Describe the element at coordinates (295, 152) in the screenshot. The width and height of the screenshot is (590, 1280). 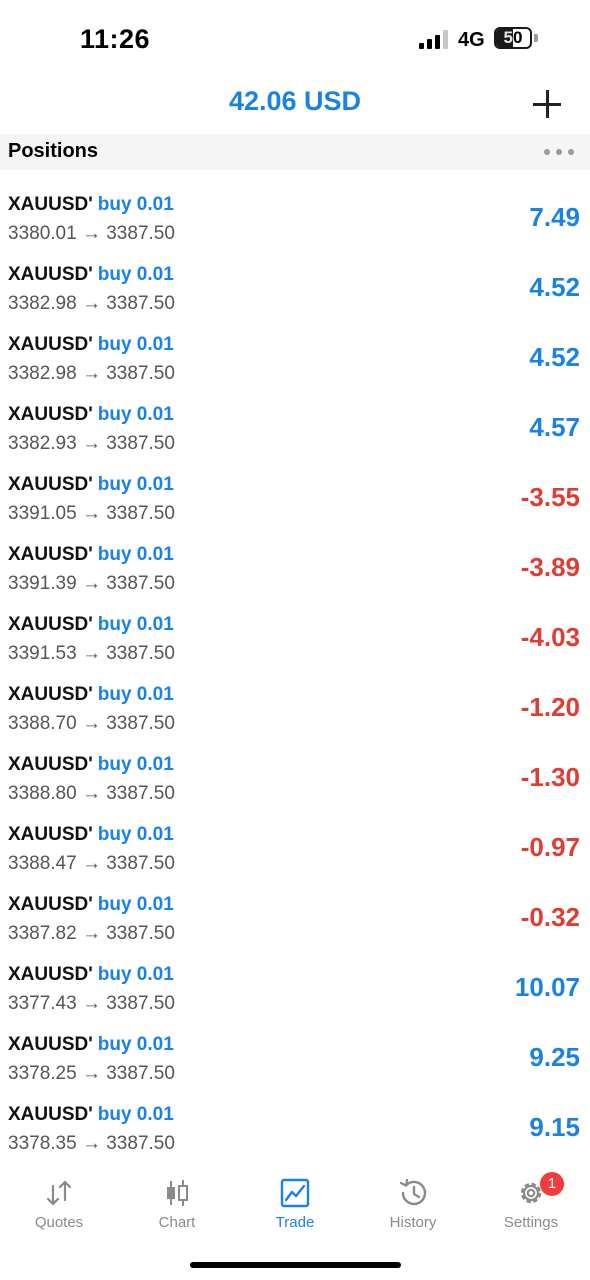
I see `positions-section-header: Positions` at that location.